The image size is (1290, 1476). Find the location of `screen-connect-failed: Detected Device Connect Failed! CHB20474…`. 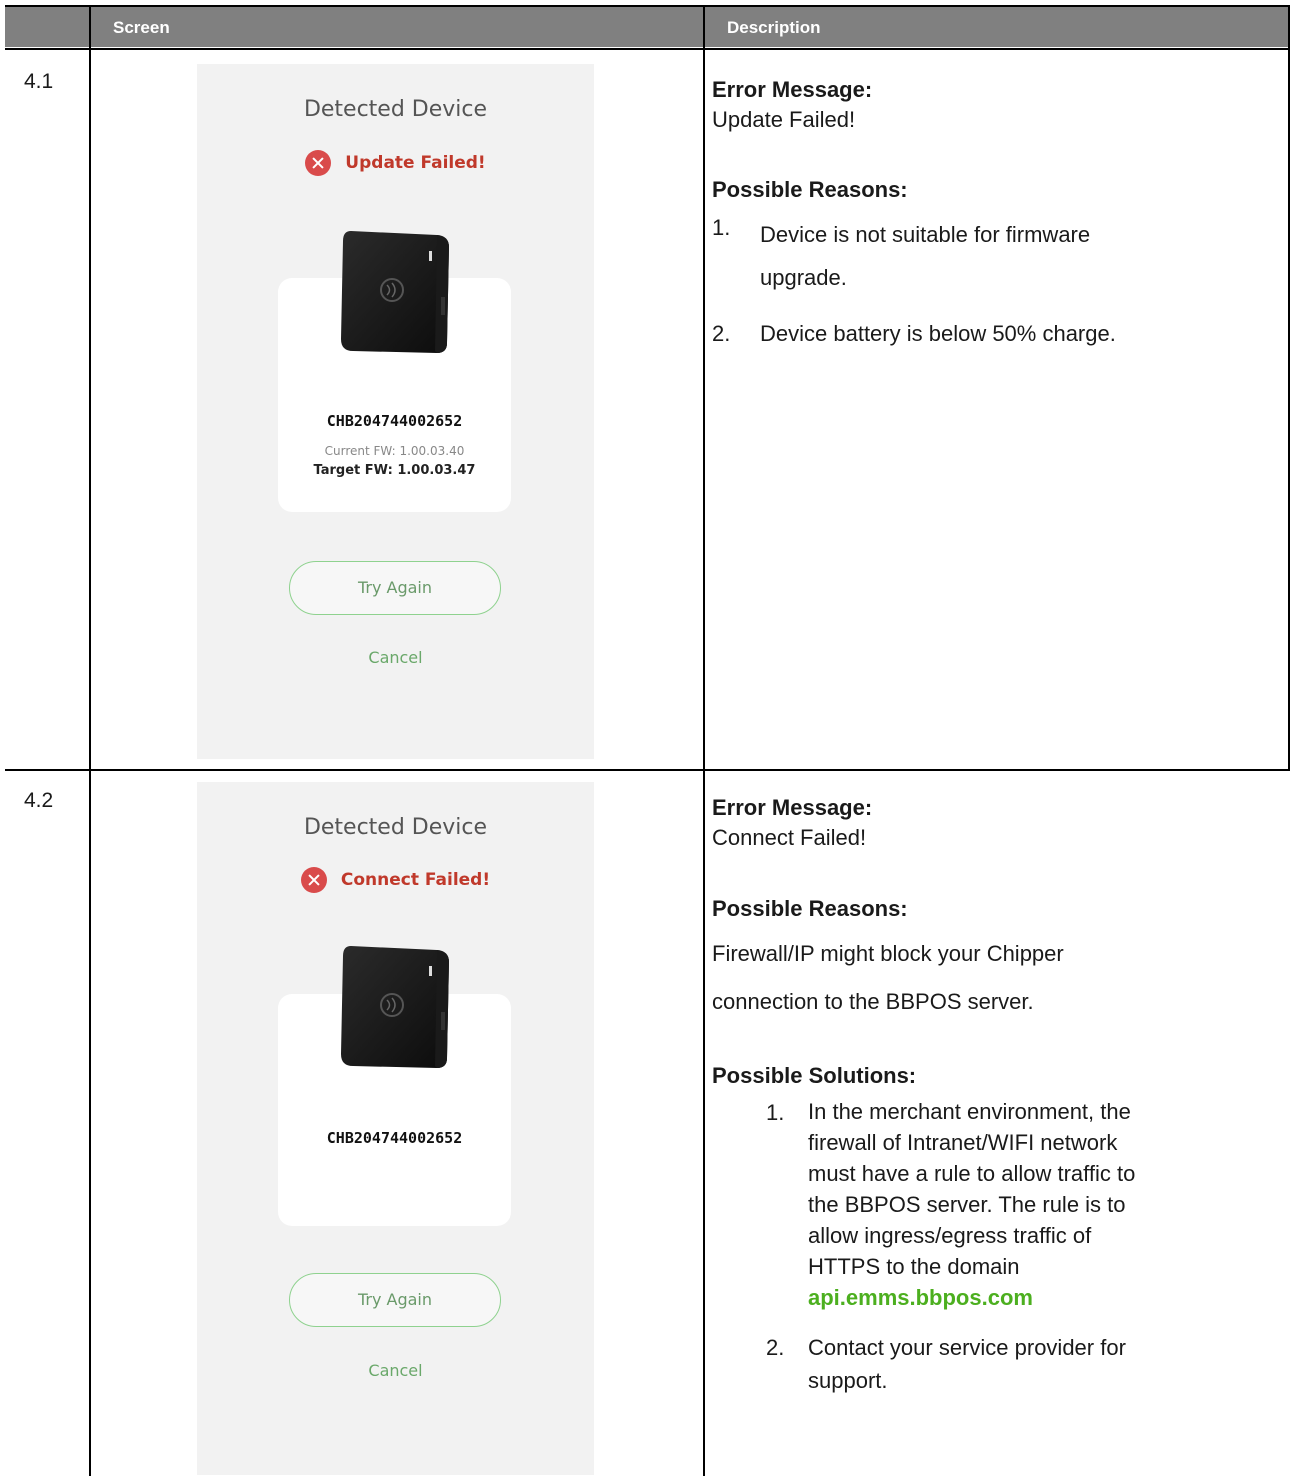

screen-connect-failed: Detected Device Connect Failed! CHB20474… is located at coordinates (395, 1128).